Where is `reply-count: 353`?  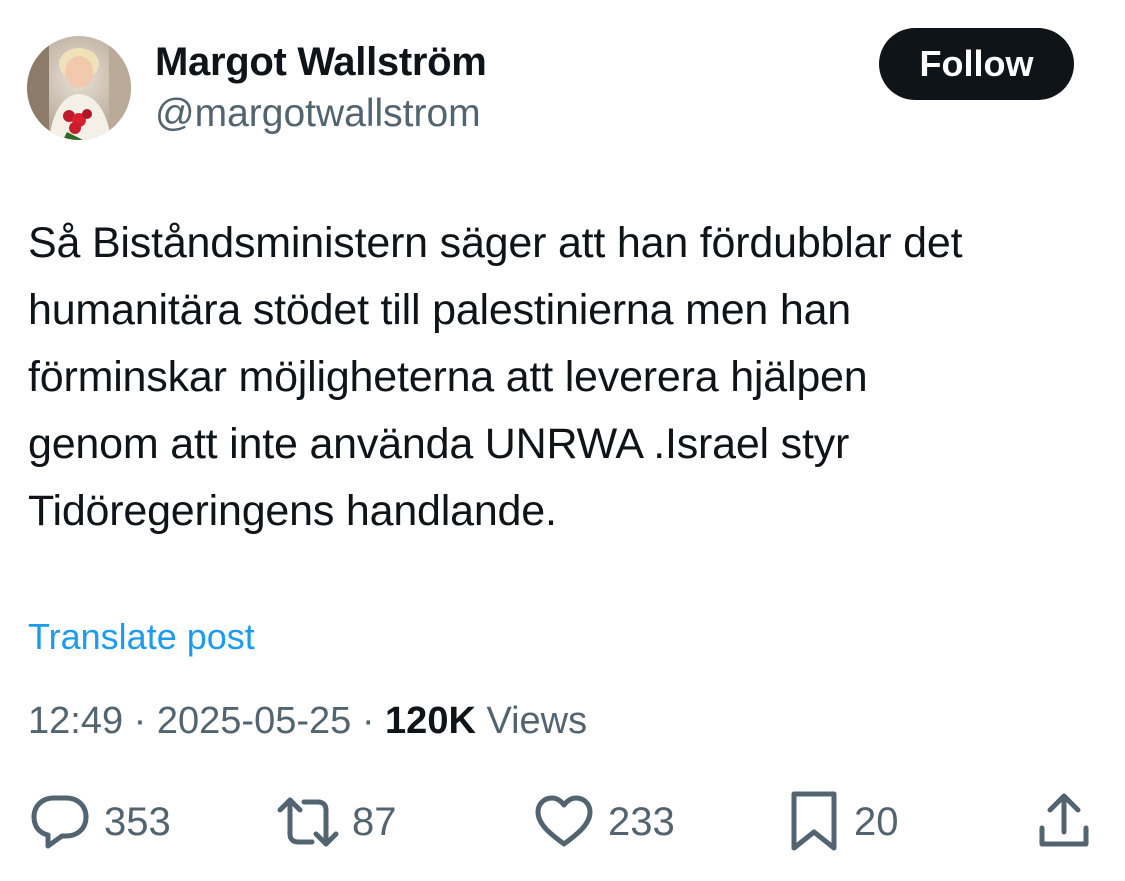 reply-count: 353 is located at coordinates (137, 821).